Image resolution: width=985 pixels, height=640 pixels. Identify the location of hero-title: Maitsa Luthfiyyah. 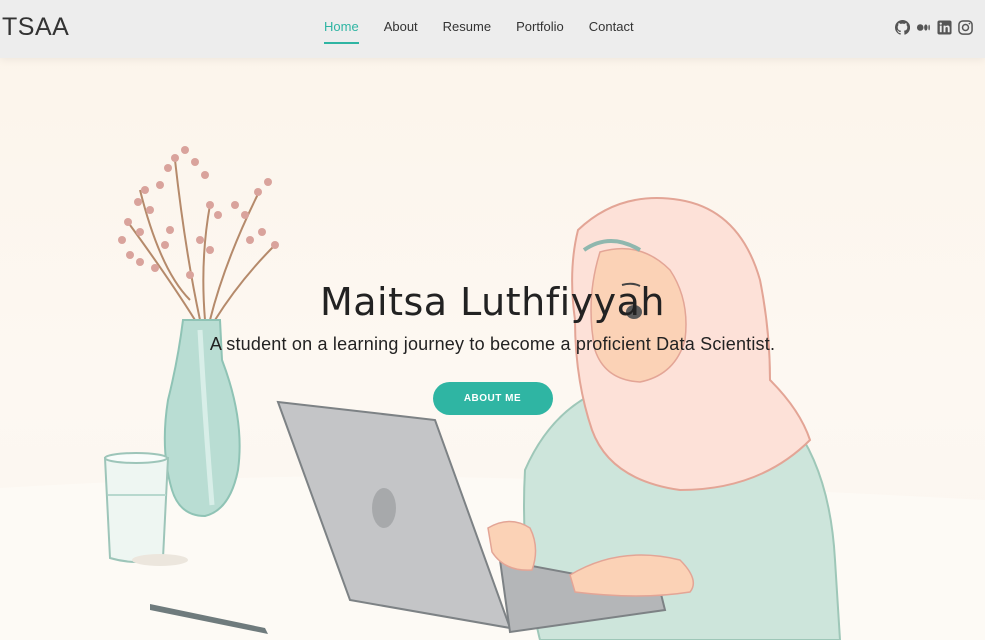
(492, 302).